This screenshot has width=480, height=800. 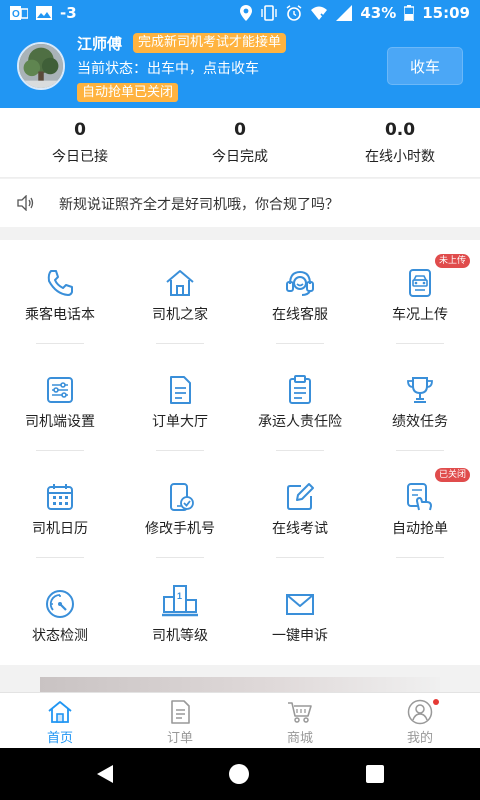 What do you see at coordinates (420, 283) in the screenshot?
I see `car-icon` at bounding box center [420, 283].